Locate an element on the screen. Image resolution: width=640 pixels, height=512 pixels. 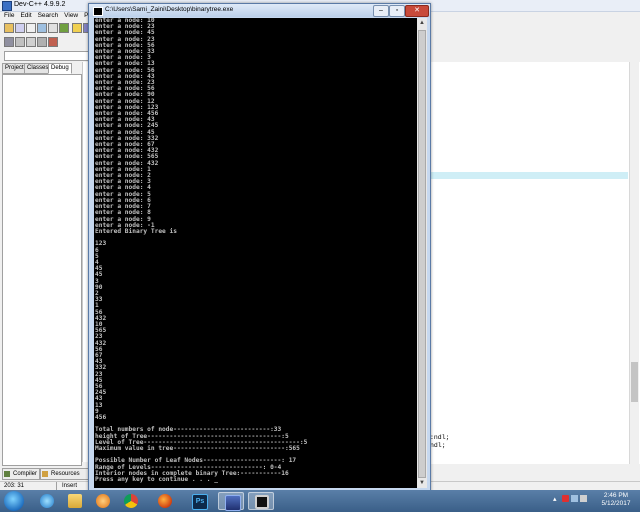
console-icon is located at coordinates (262, 502).